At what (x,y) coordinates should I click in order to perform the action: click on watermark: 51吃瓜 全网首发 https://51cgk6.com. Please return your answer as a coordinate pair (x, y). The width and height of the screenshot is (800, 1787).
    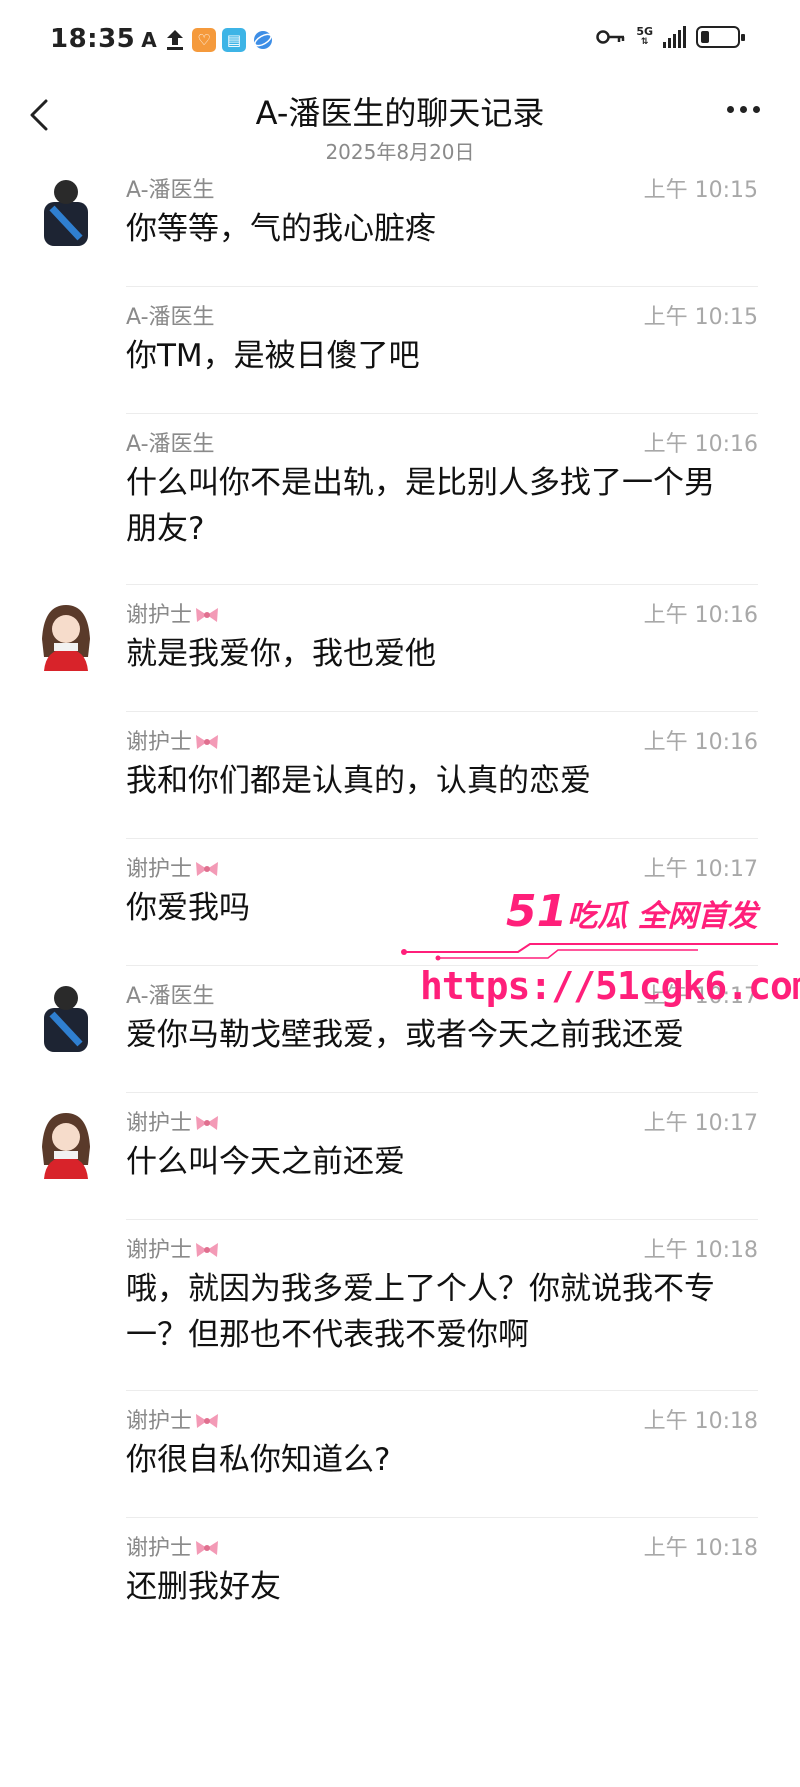
    Looking at the image, I should click on (599, 958).